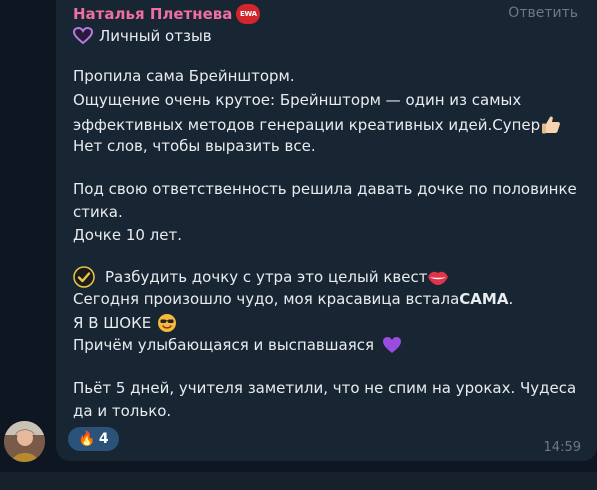  What do you see at coordinates (248, 14) in the screenshot?
I see `sender-badge-icon: EWA` at bounding box center [248, 14].